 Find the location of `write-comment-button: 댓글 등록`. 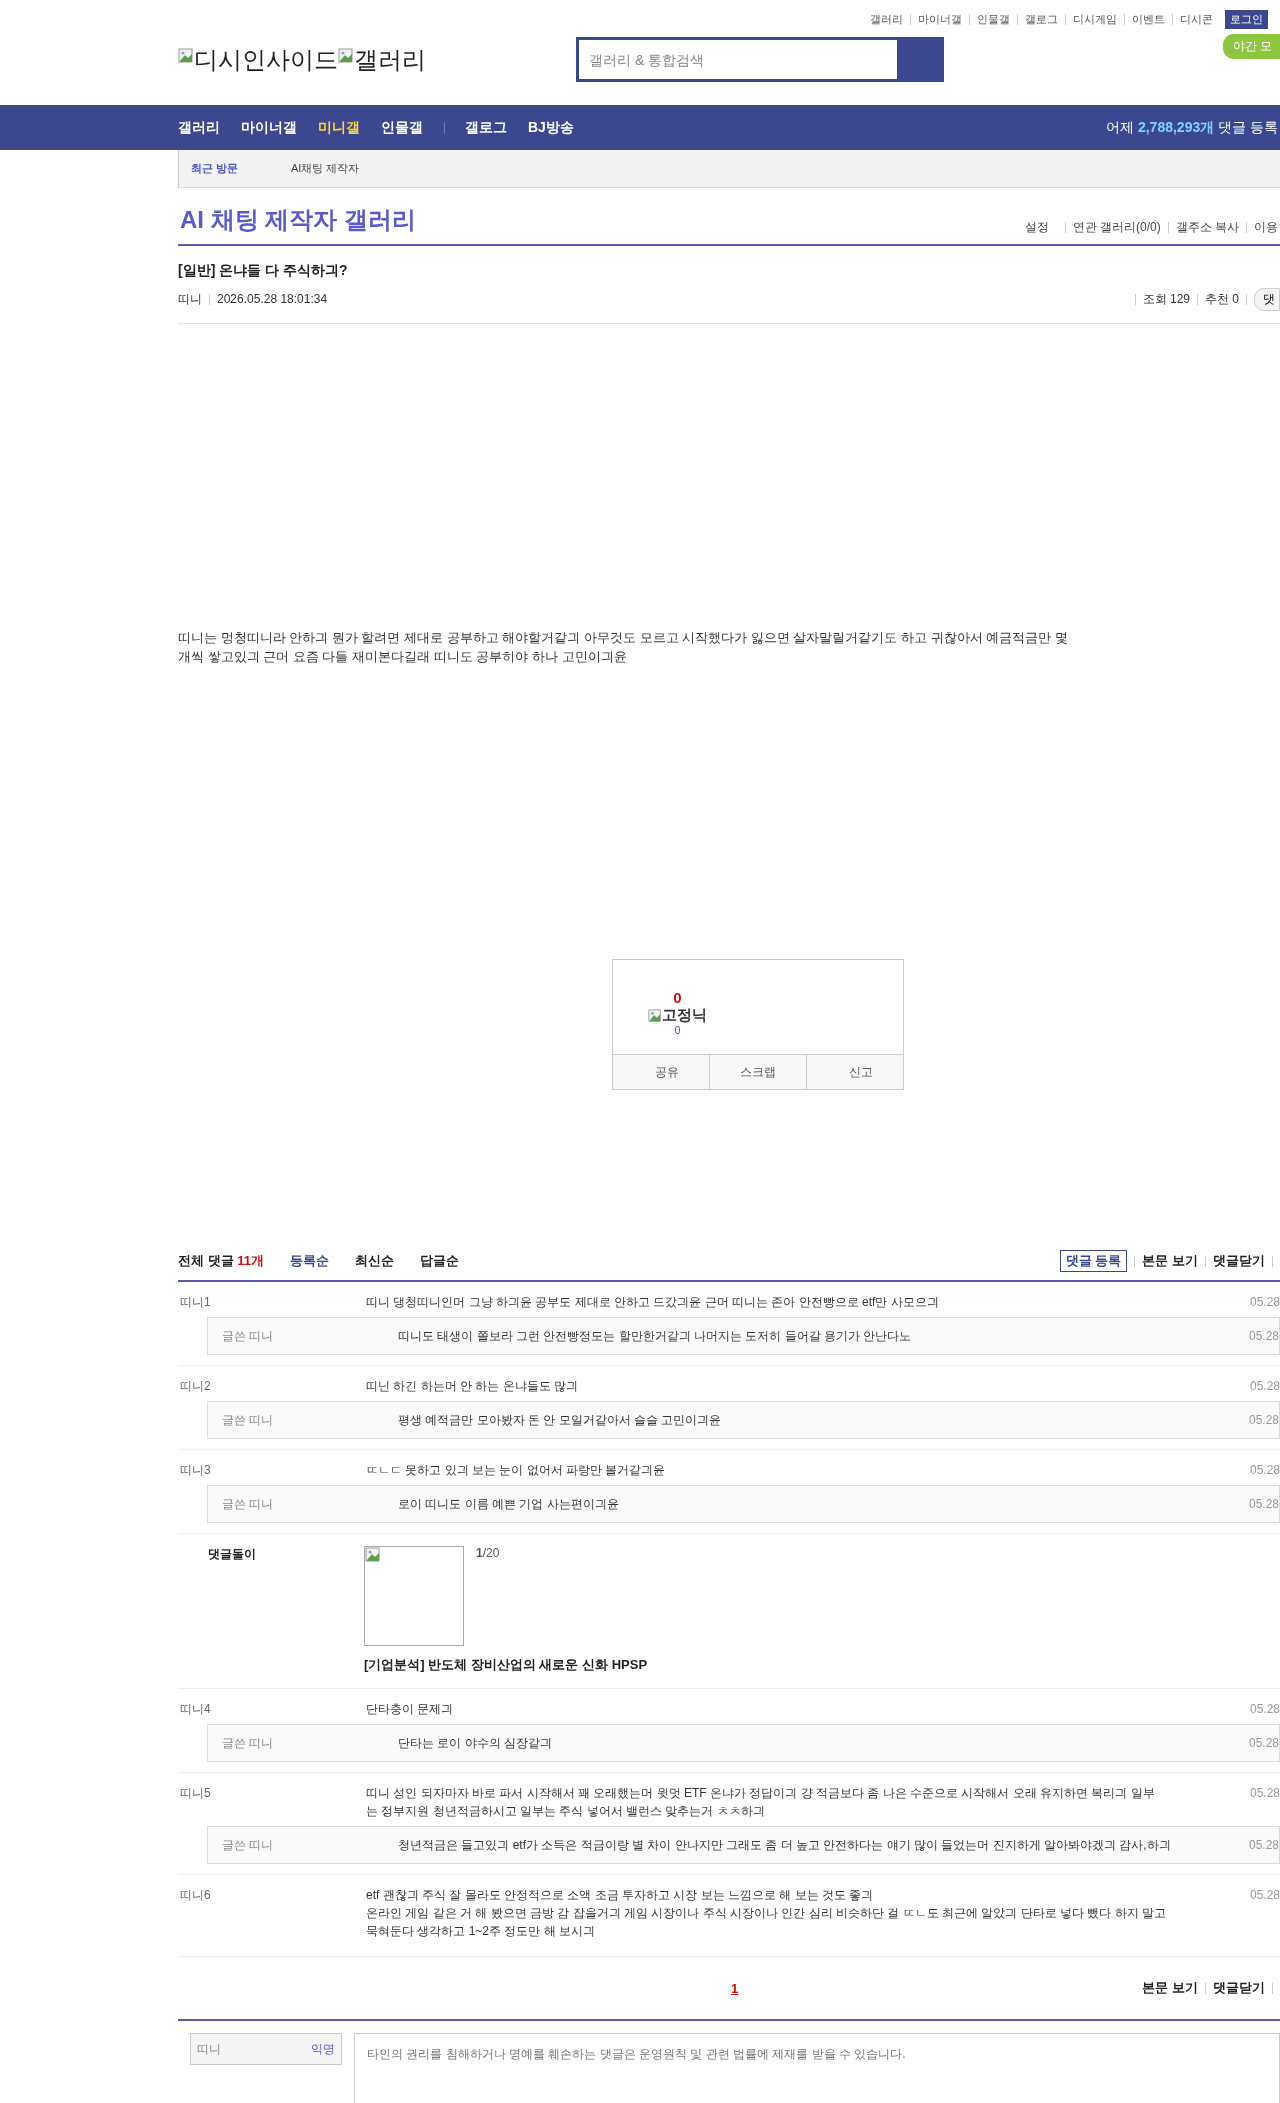

write-comment-button: 댓글 등록 is located at coordinates (1093, 1261).